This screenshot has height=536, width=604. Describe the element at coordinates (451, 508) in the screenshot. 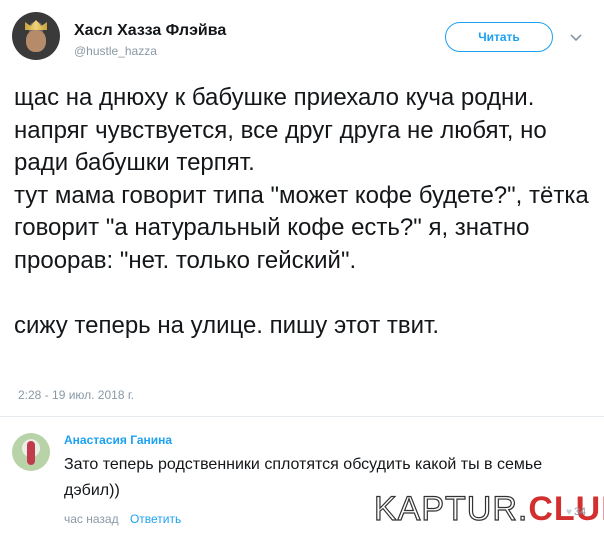

I see `watermark-prefix: KAPTUR.` at that location.